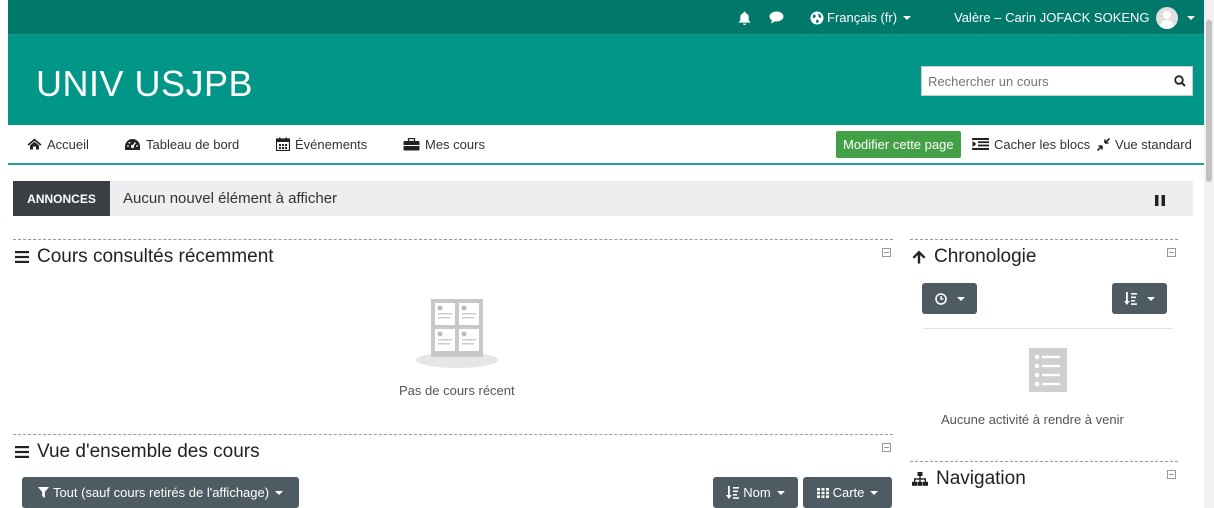 This screenshot has width=1214, height=508. I want to click on briefcase-icon, so click(411, 143).